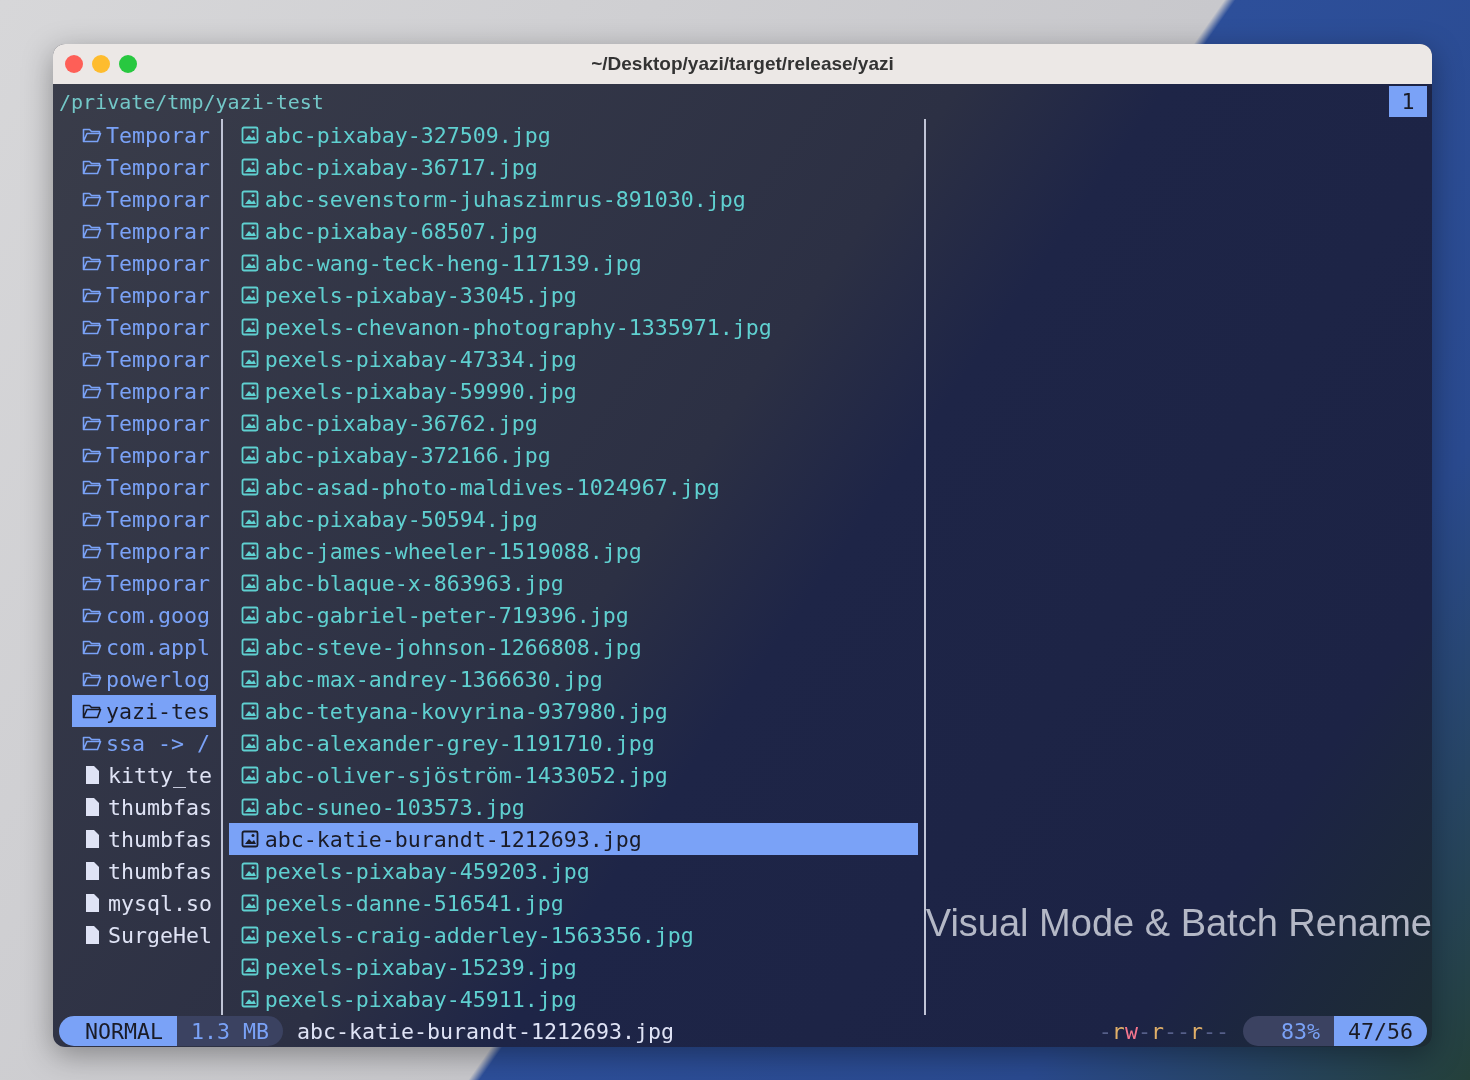 This screenshot has width=1470, height=1080. I want to click on minimize-button, so click(101, 64).